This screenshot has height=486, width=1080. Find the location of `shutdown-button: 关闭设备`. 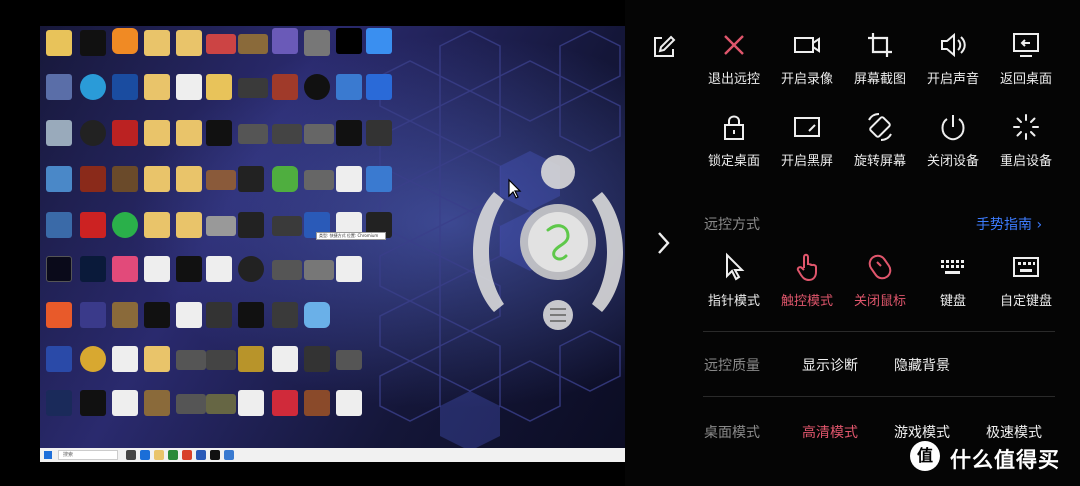

shutdown-button: 关闭设备 is located at coordinates (953, 144).